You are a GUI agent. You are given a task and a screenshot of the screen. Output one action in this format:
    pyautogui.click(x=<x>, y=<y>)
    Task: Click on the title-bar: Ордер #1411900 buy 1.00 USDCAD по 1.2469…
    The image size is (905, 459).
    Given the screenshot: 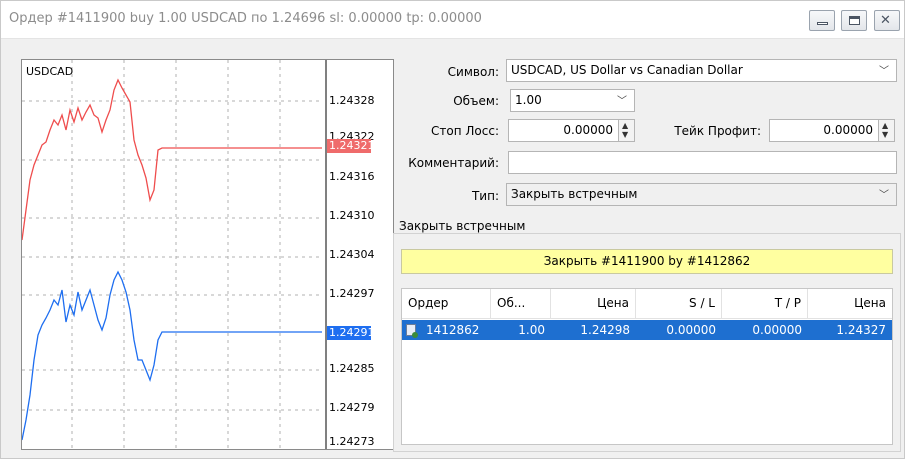 What is the action you would take?
    pyautogui.click(x=452, y=20)
    